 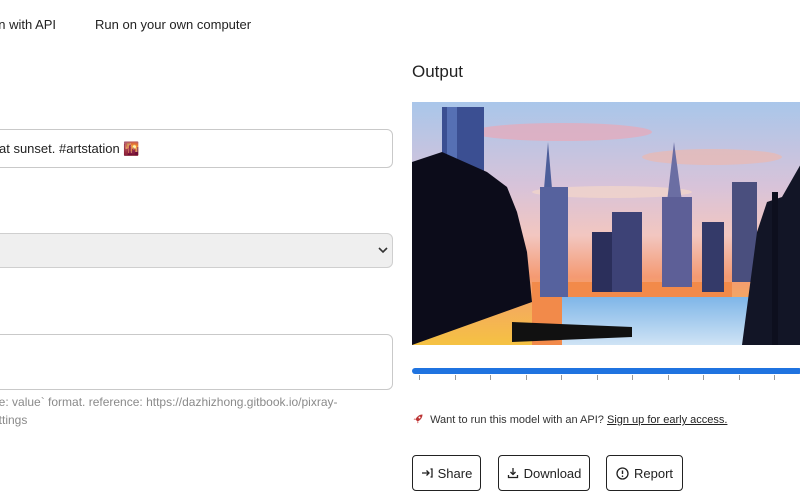 I want to click on settings-help-text-continued: ettings, so click(x=14, y=420).